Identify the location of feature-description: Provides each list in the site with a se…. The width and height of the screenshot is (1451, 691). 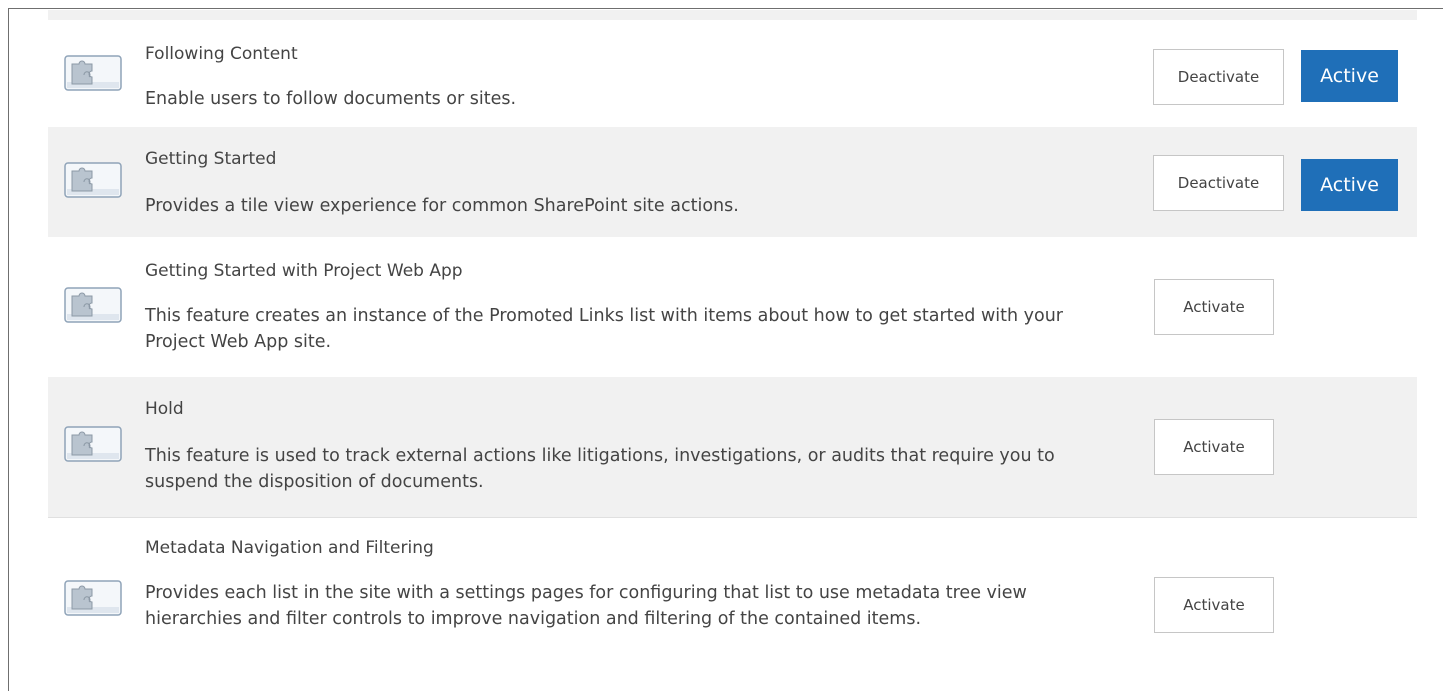
(586, 606).